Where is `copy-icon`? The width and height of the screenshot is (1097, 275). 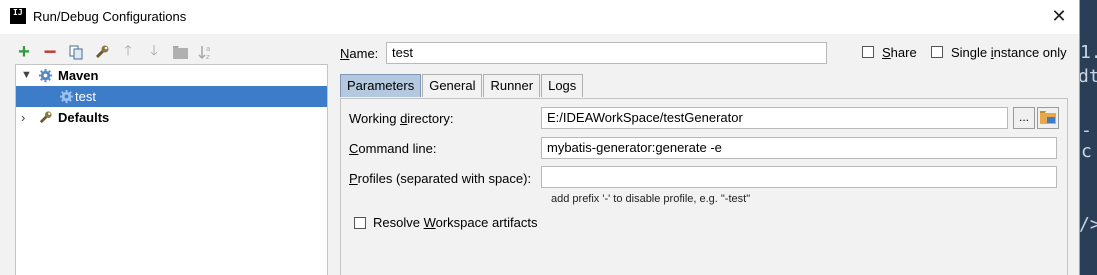 copy-icon is located at coordinates (76, 52).